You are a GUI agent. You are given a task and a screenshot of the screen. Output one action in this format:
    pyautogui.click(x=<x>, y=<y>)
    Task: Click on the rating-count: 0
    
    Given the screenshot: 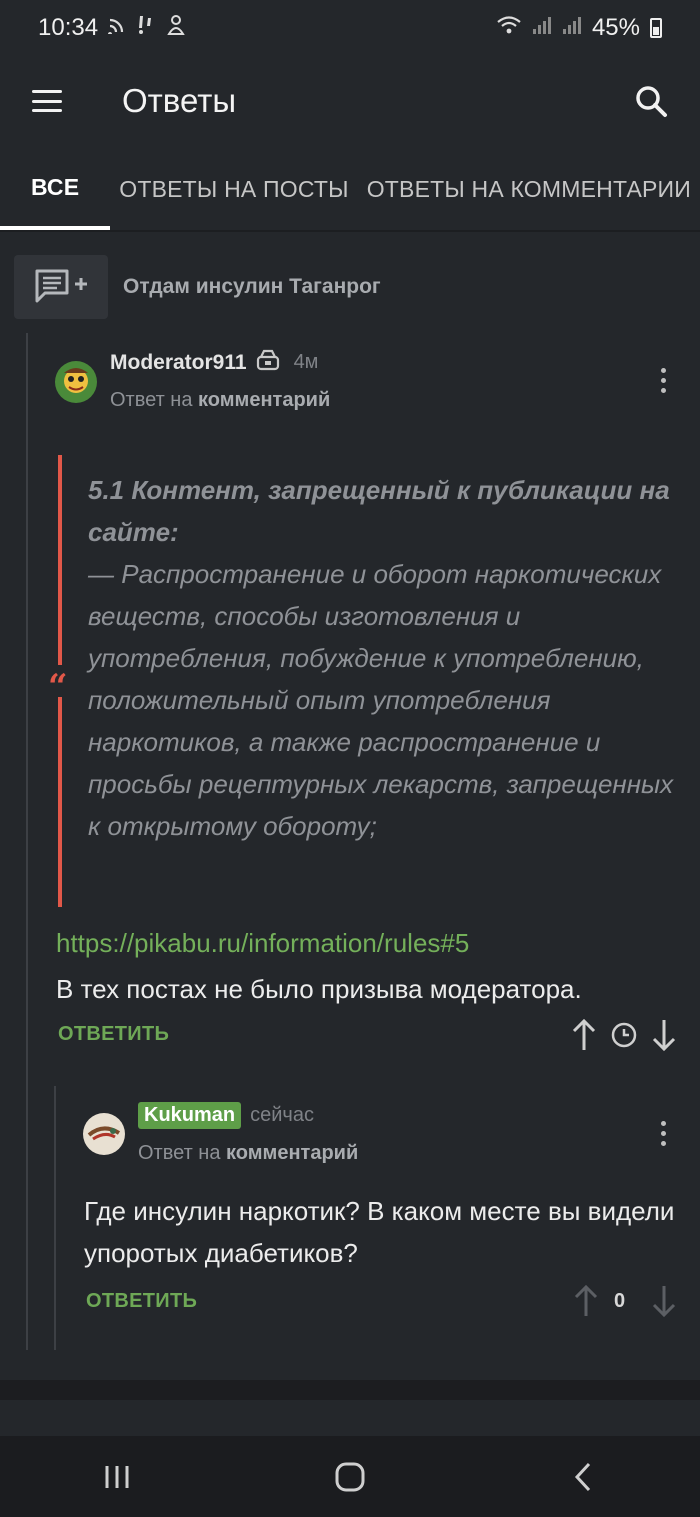 What is the action you would take?
    pyautogui.click(x=620, y=1301)
    